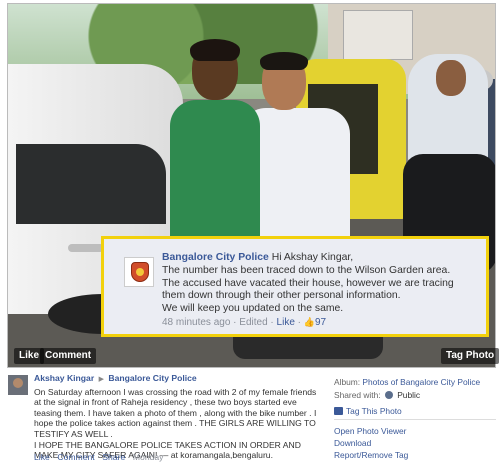 The height and width of the screenshot is (466, 503). I want to click on photo-car-window, so click(91, 184).